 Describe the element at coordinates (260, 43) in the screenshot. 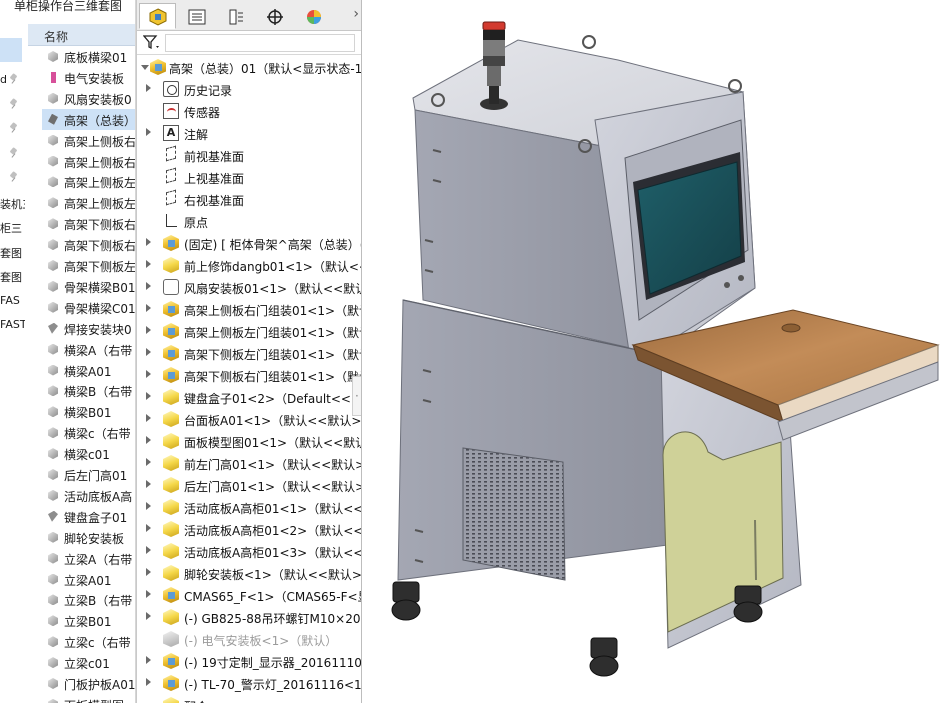

I see `tree-filter-input` at that location.